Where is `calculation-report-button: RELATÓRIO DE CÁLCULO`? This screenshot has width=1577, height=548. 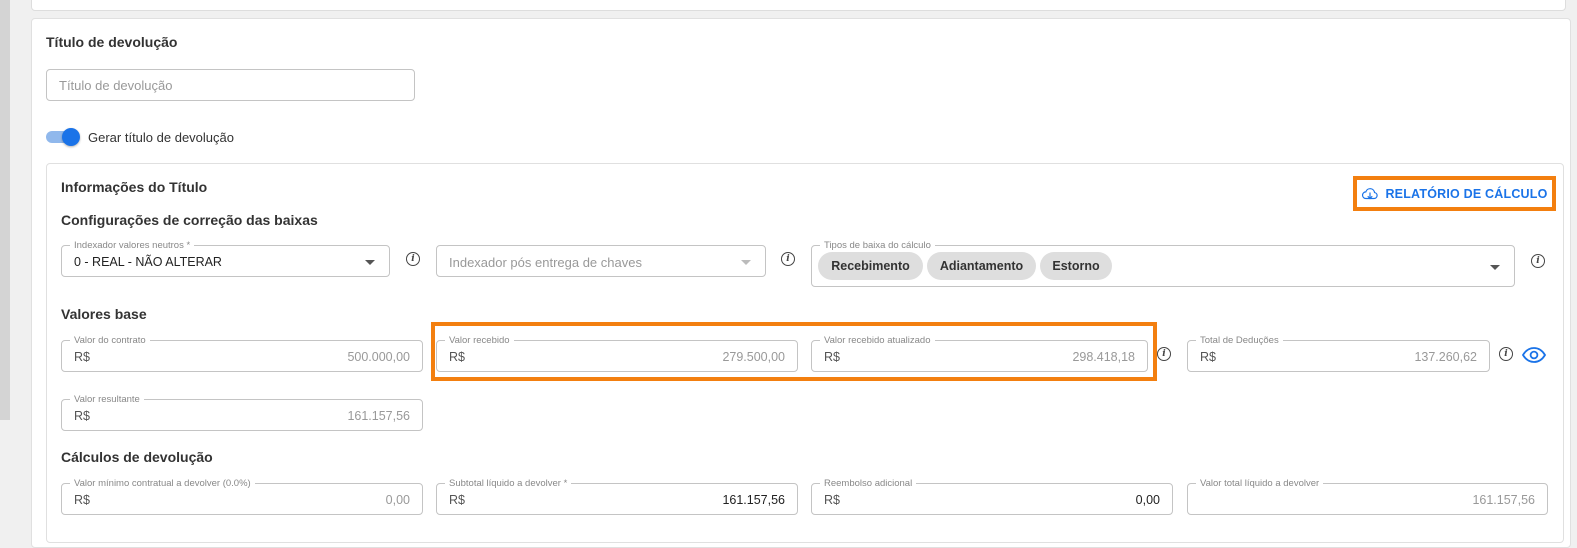 calculation-report-button: RELATÓRIO DE CÁLCULO is located at coordinates (1454, 193).